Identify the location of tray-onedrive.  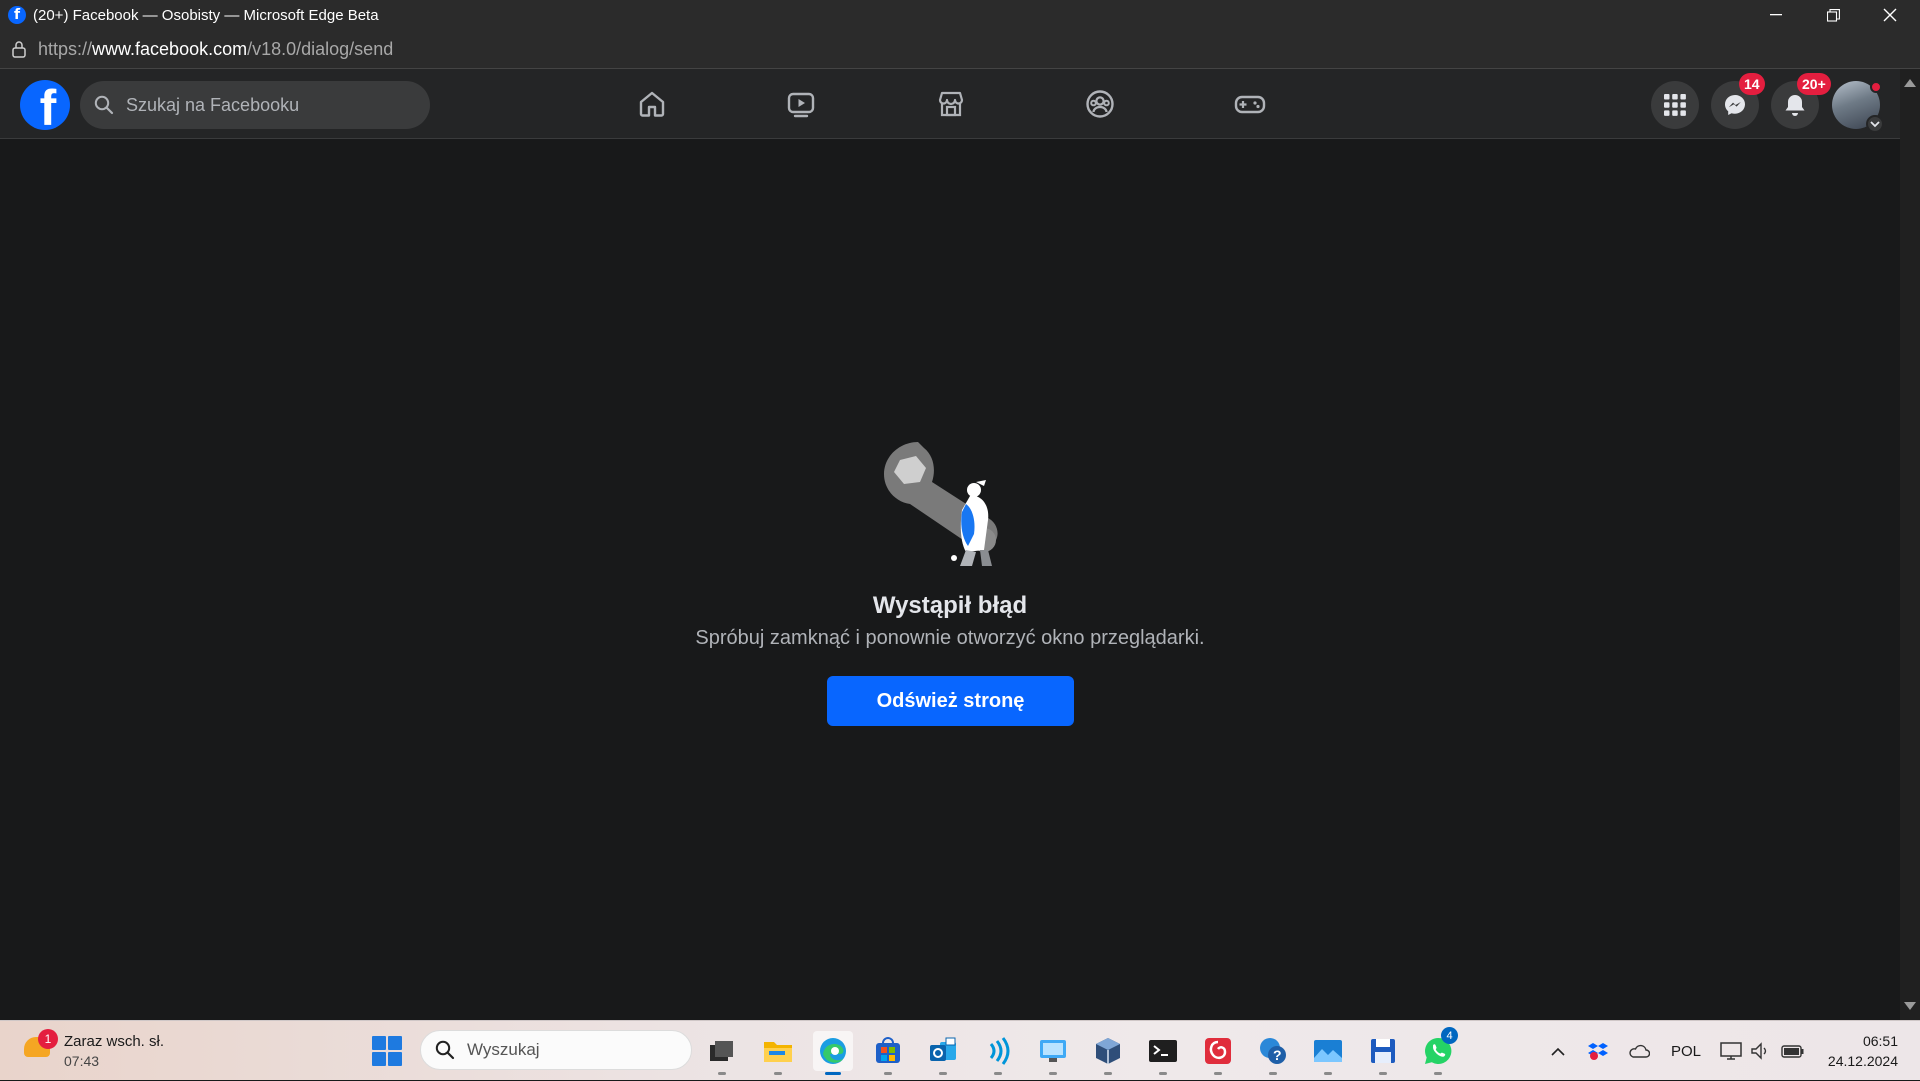
(1639, 1051).